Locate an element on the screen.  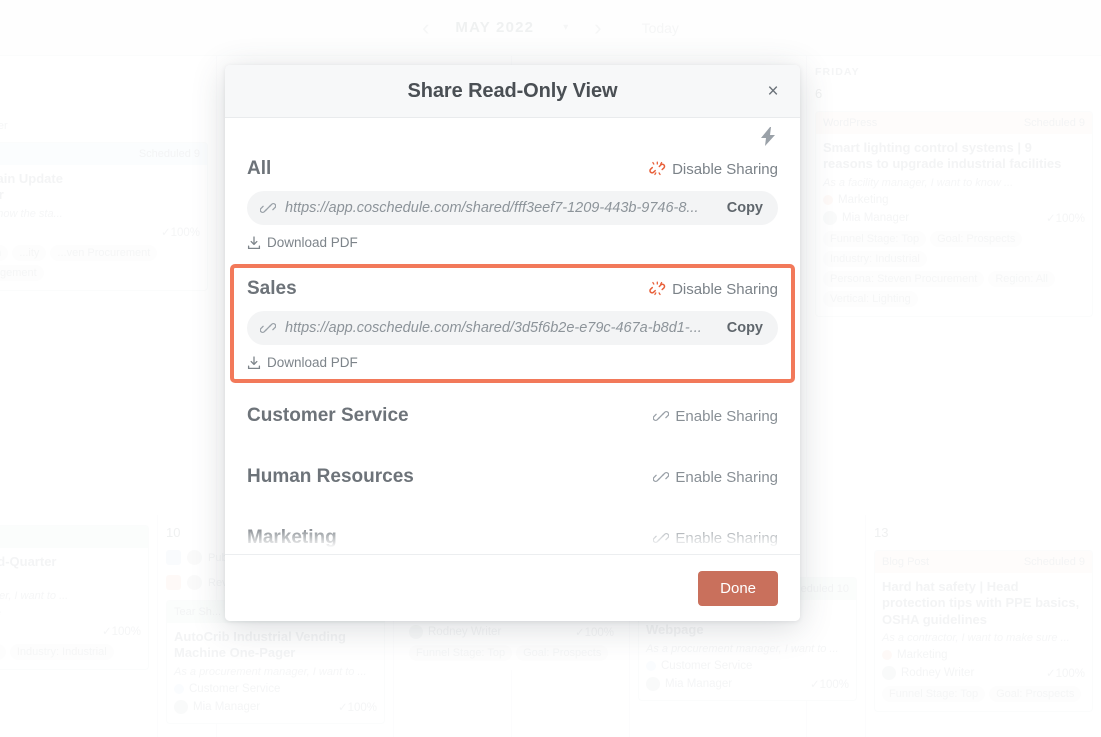
share-item-human-resources: Human Resources Enable Sharing is located at coordinates (512, 476).